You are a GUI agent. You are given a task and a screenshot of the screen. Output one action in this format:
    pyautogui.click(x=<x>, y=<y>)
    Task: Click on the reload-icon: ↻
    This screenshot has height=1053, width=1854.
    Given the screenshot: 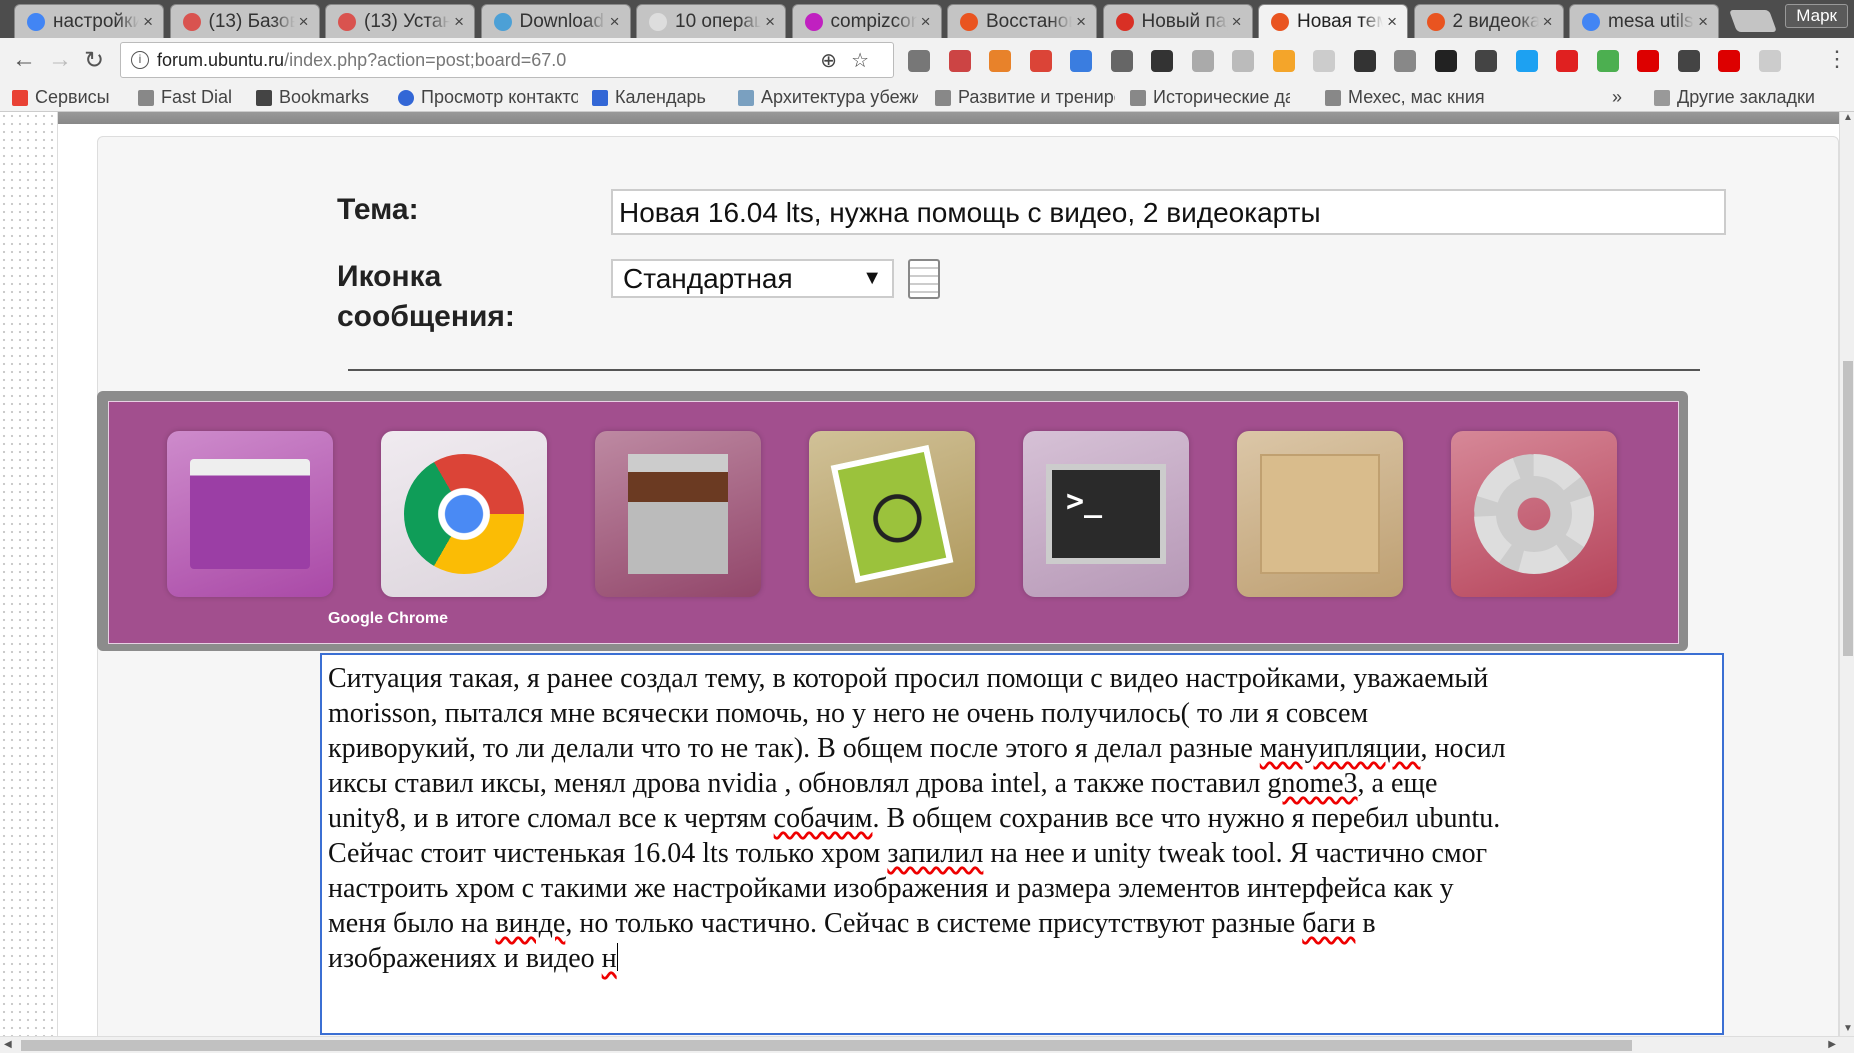 What is the action you would take?
    pyautogui.click(x=94, y=60)
    